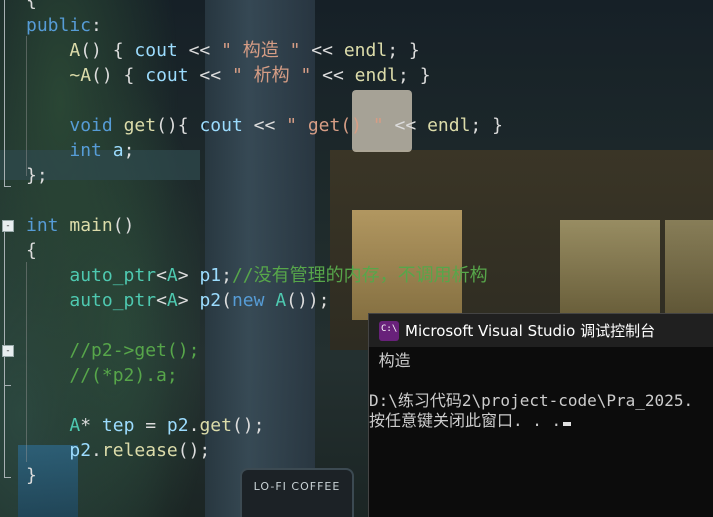 The image size is (713, 517). I want to click on code-token: a, so click(118, 150).